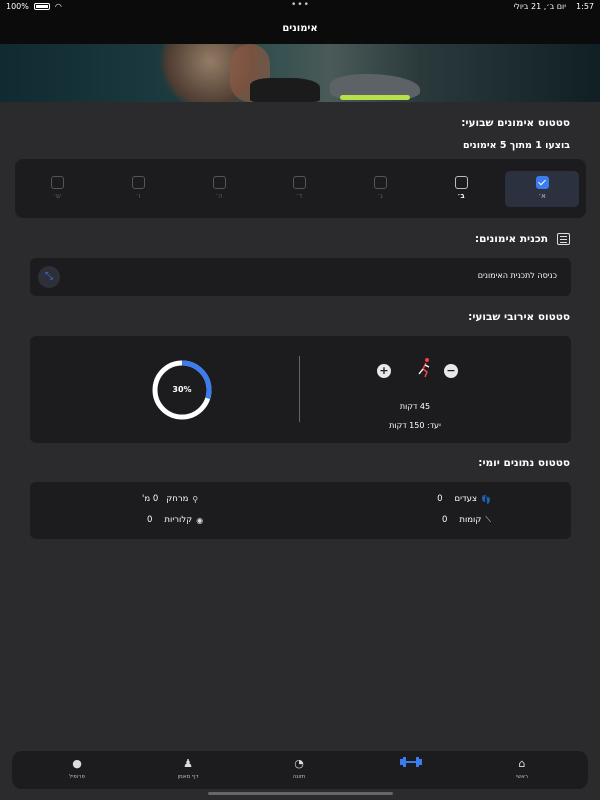 This screenshot has width=600, height=800. I want to click on day-label: ו׳, so click(138, 196).